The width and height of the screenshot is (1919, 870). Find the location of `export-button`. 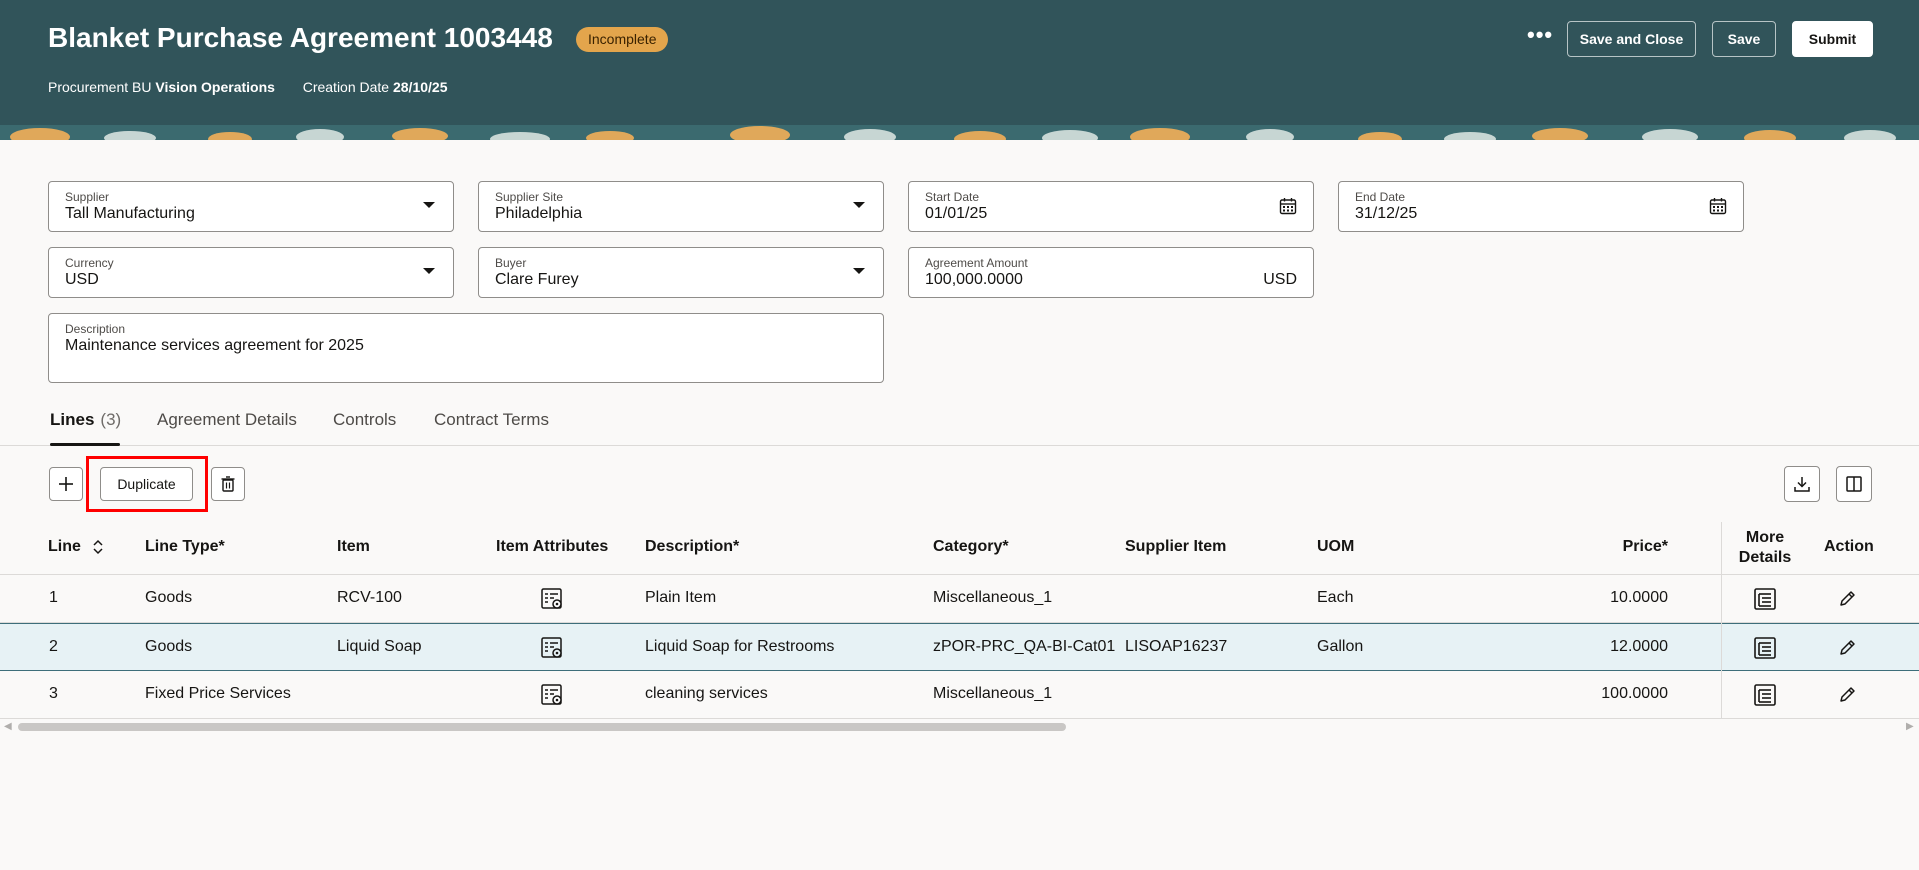

export-button is located at coordinates (1802, 484).